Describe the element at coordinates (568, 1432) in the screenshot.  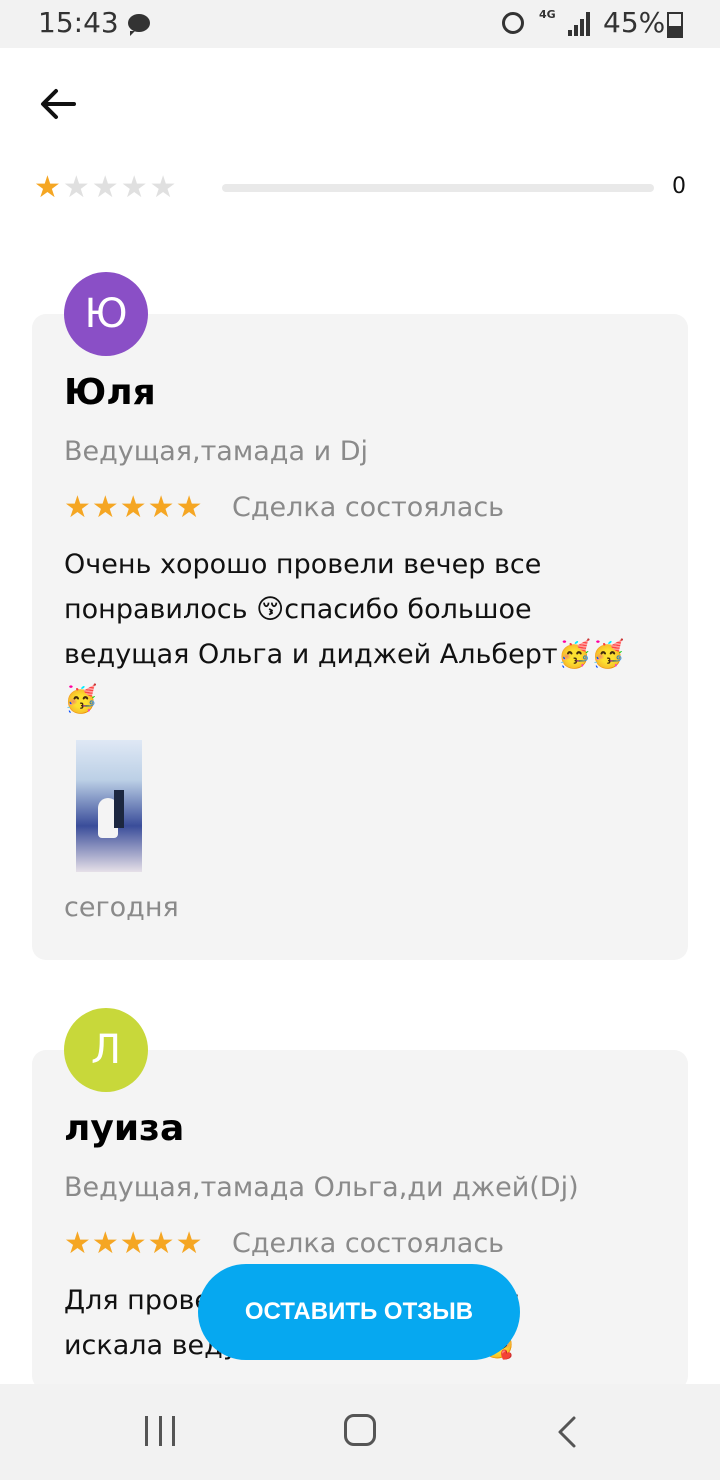
I see `system-back-icon` at that location.